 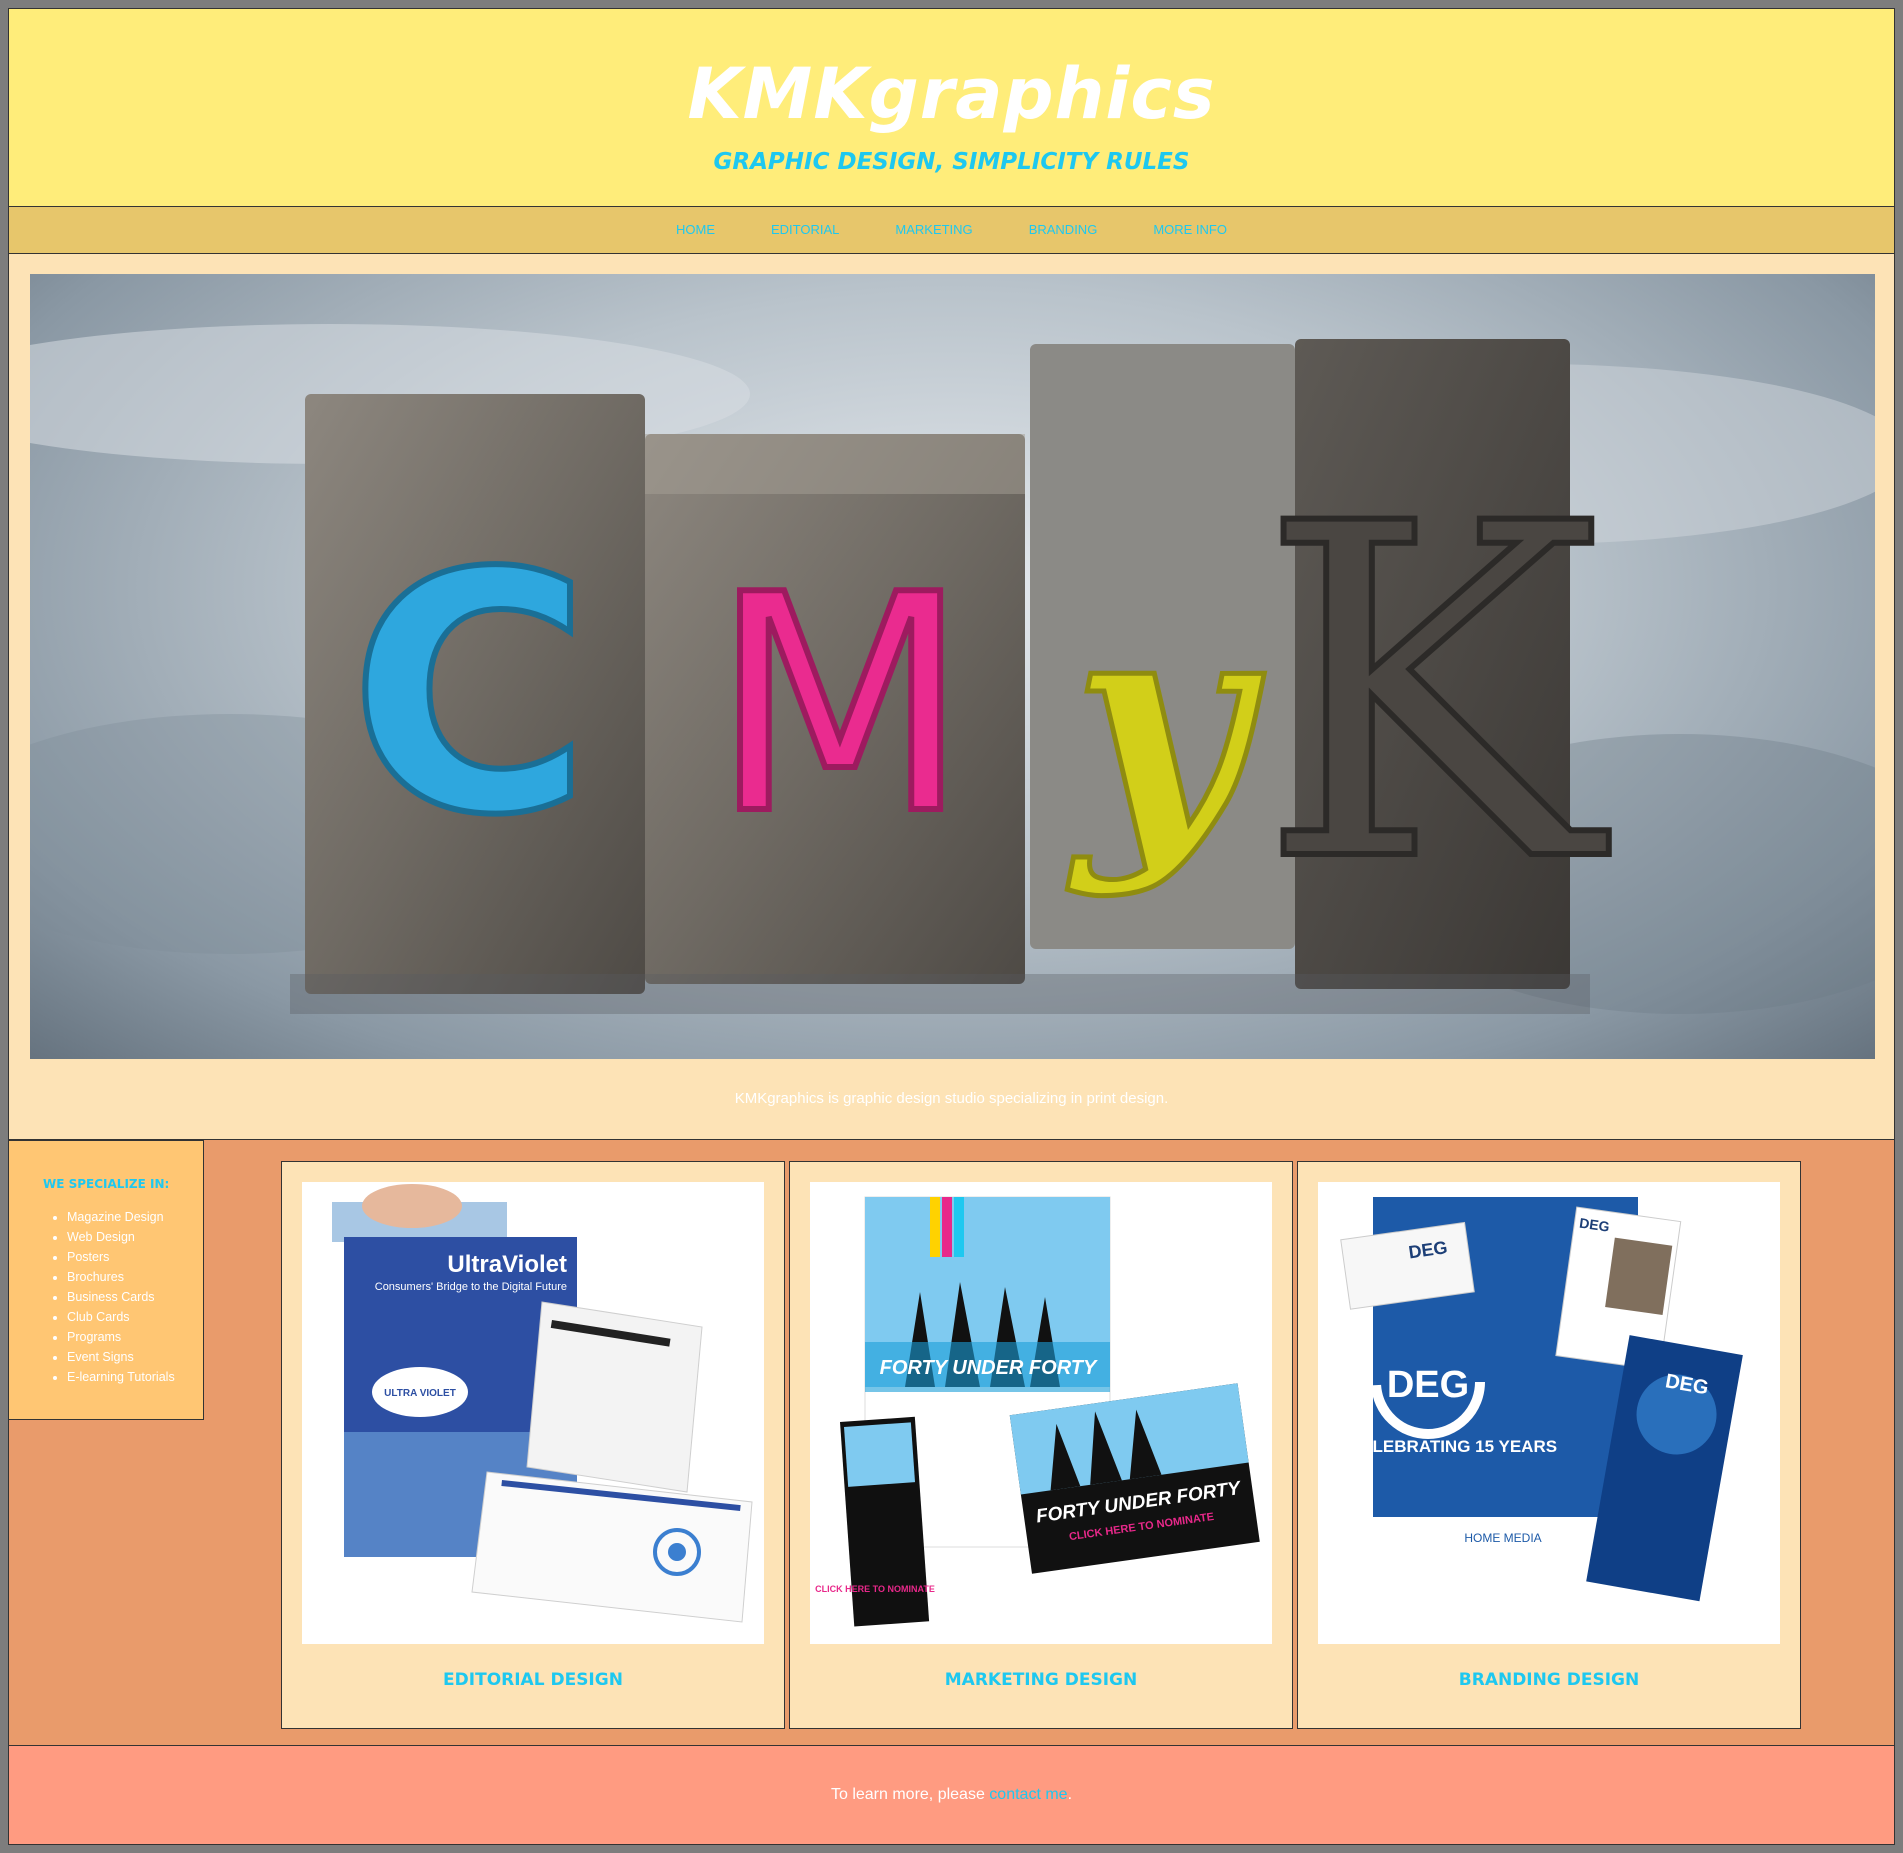 I want to click on letter-k: K, so click(x=1434, y=695).